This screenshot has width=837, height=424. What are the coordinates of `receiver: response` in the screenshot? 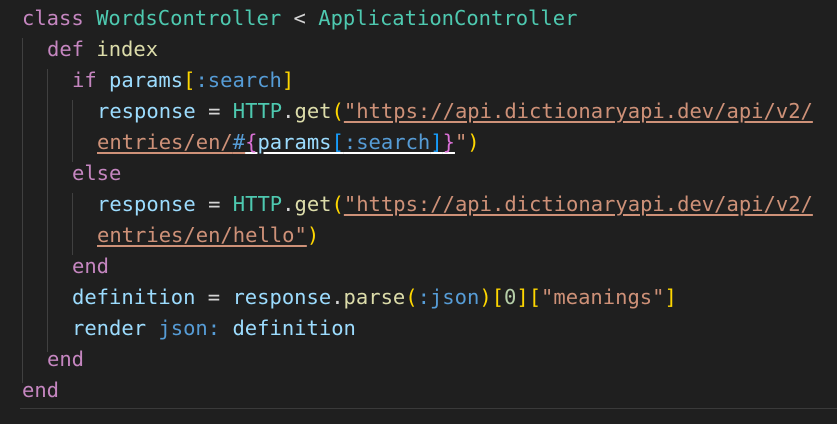 It's located at (282, 297).